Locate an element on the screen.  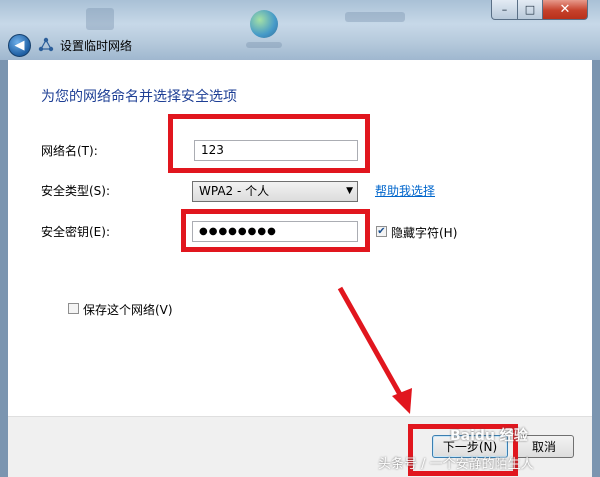
source-watermark: 头条号 / 一个安静的陌生人 is located at coordinates (456, 464).